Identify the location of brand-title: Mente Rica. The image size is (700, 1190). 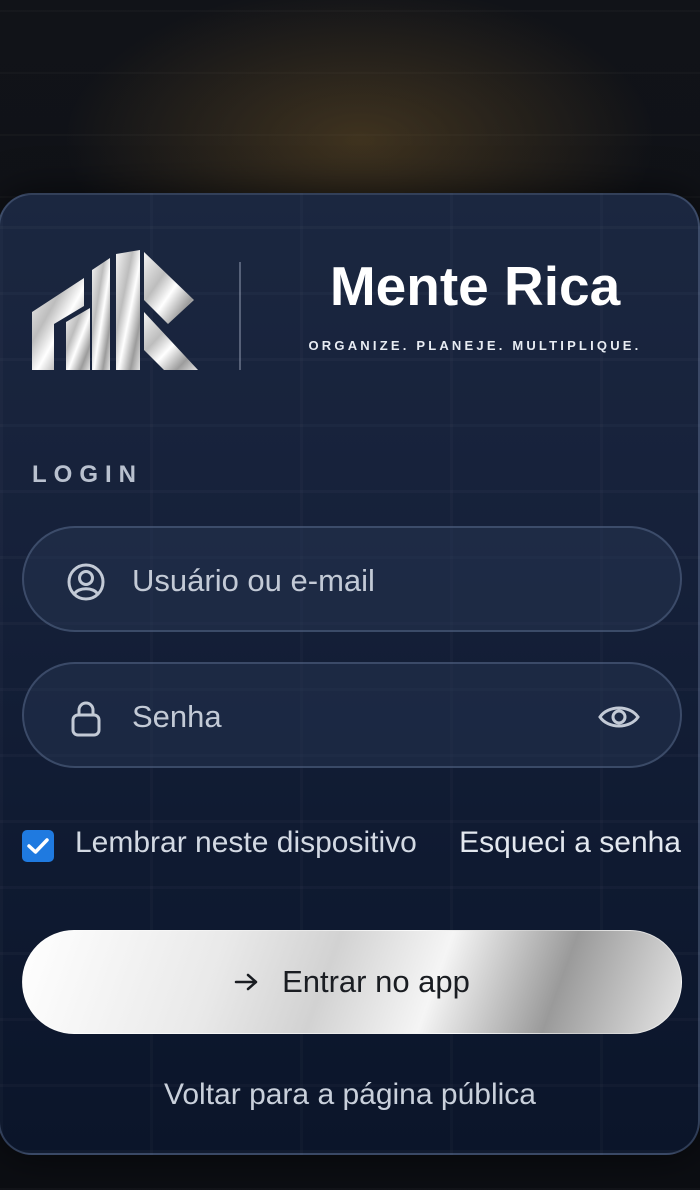
(475, 286).